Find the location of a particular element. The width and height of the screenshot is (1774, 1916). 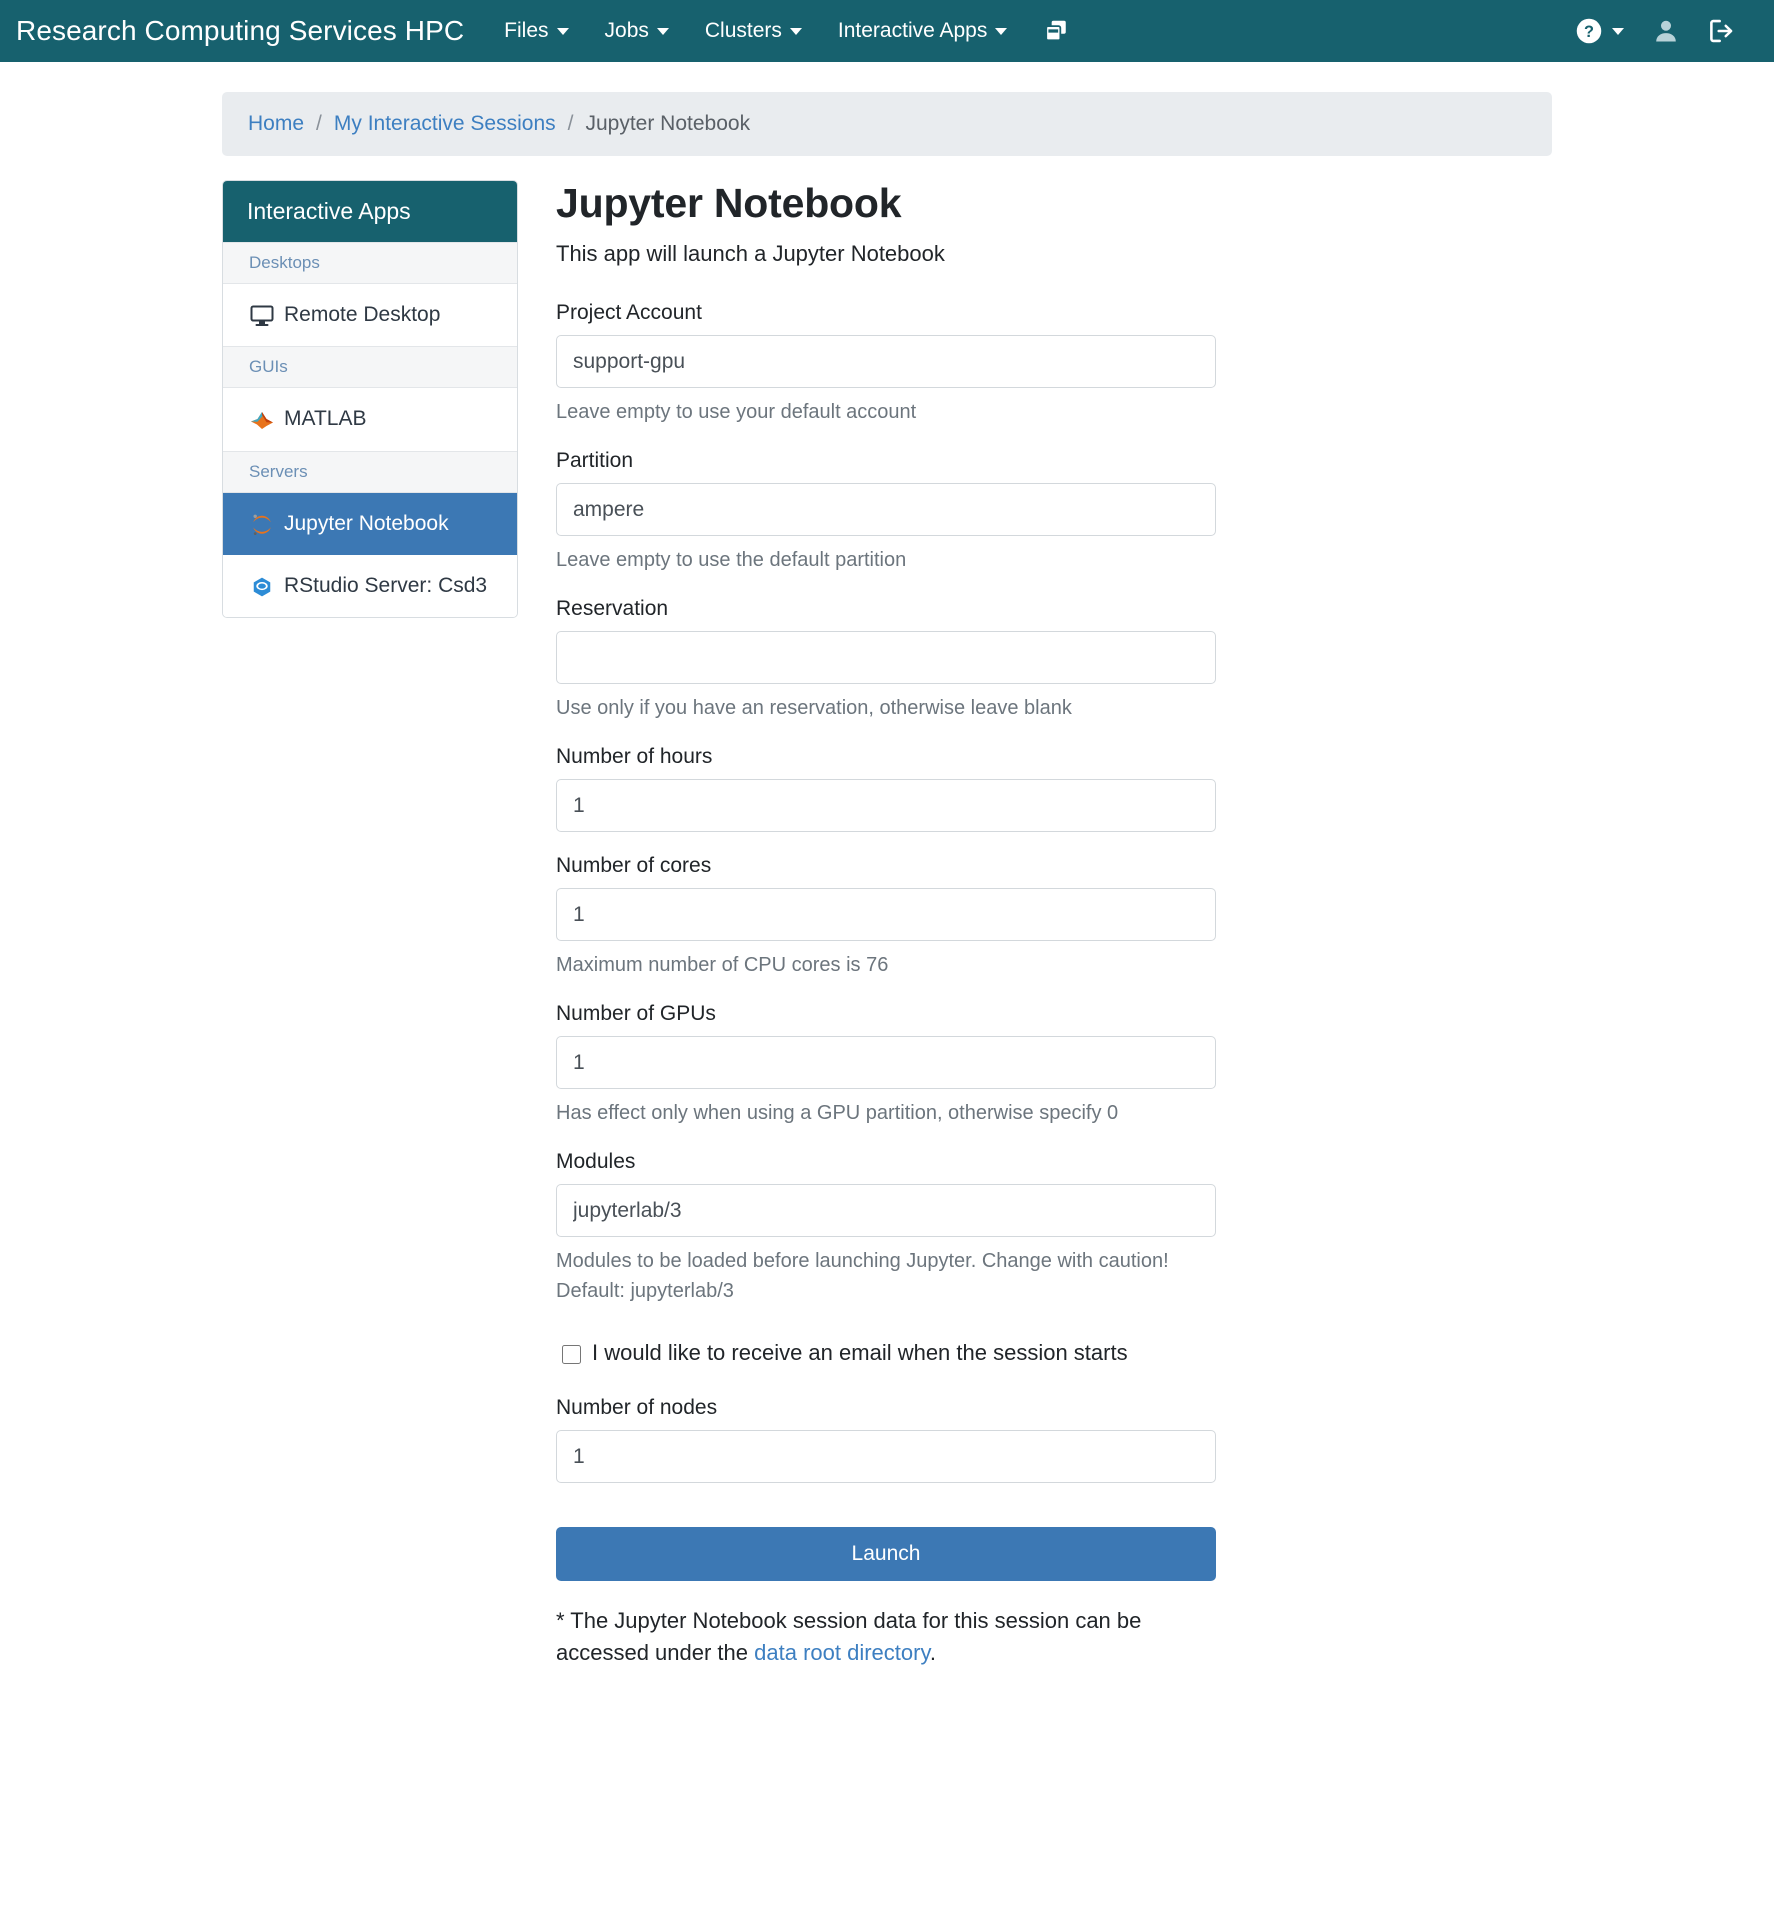

breadcrumb-item-my-interactive-sessions: My Interactive Sessions is located at coordinates (445, 124).